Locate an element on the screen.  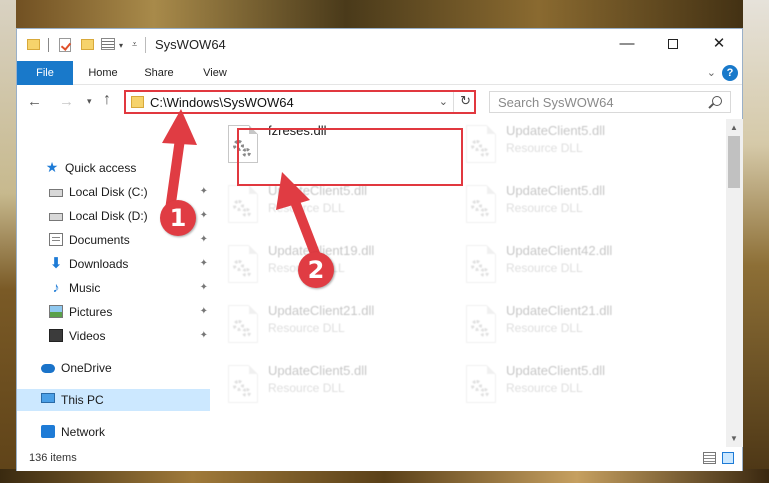
customize-toolbar-icon: ⩡ is located at coordinates (134, 47).